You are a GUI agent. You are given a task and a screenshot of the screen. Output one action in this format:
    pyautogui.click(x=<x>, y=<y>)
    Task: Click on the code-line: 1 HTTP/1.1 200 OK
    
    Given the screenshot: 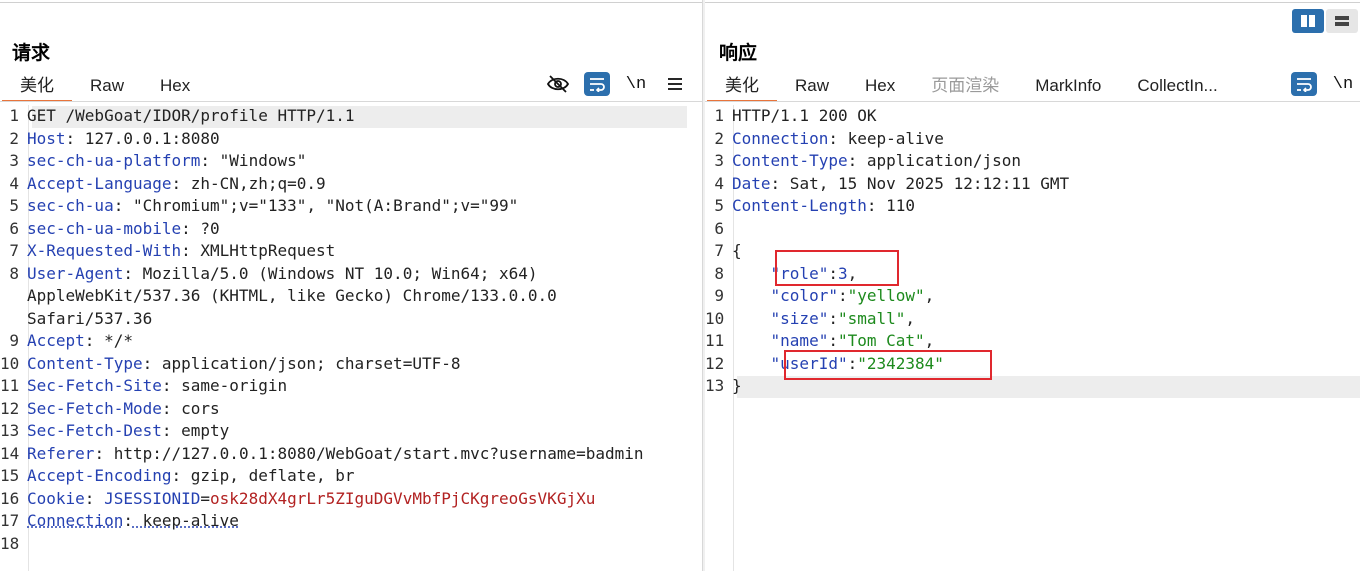 What is the action you would take?
    pyautogui.click(x=1032, y=116)
    